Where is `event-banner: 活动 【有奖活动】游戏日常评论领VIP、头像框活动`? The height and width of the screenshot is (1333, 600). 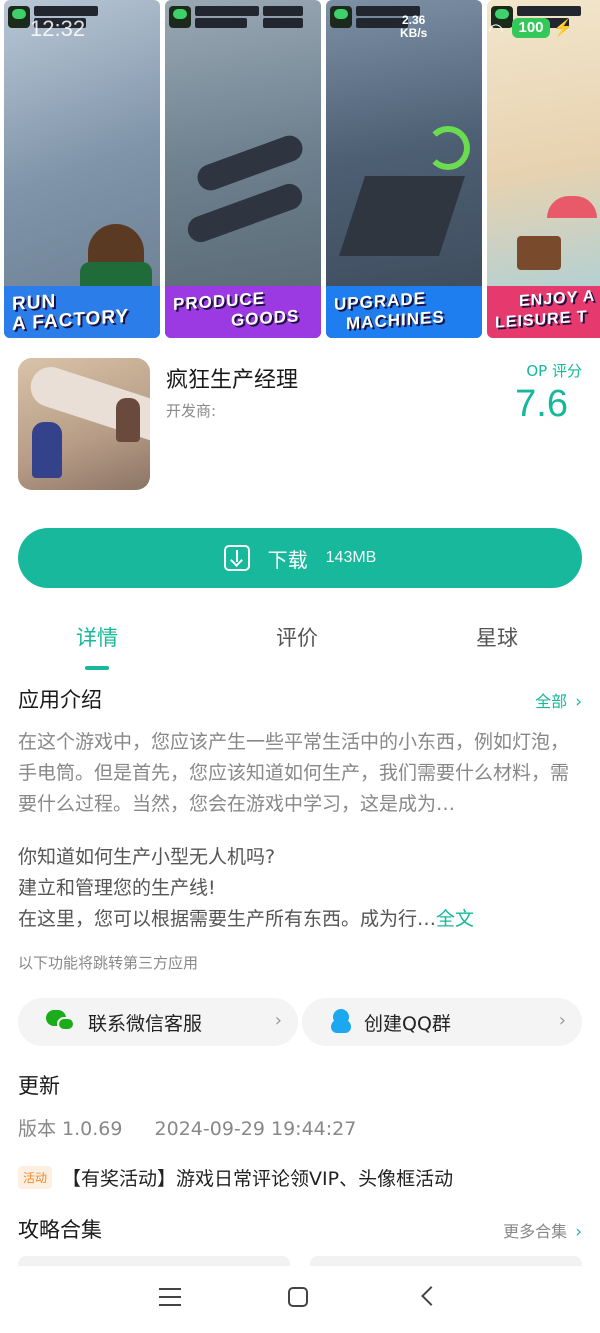 event-banner: 活动 【有奖活动】游戏日常评论领VIP、头像框活动 is located at coordinates (235, 1177).